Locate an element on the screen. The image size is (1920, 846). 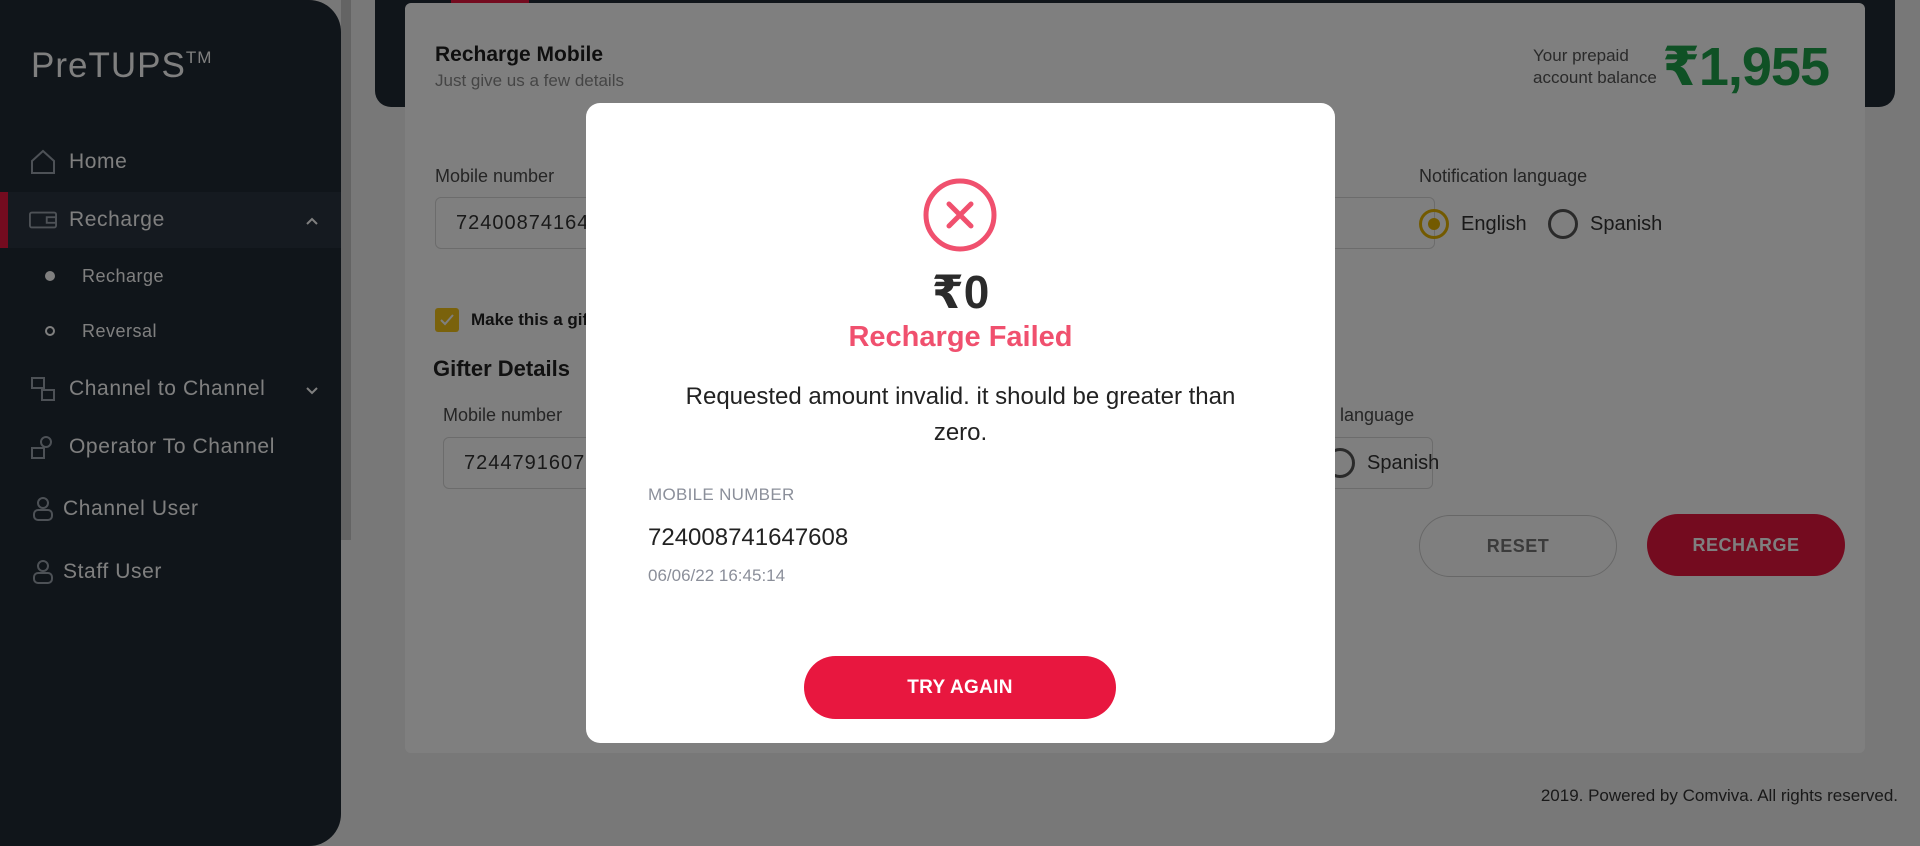
mobile-number-value: 724008741647608 is located at coordinates (748, 537).